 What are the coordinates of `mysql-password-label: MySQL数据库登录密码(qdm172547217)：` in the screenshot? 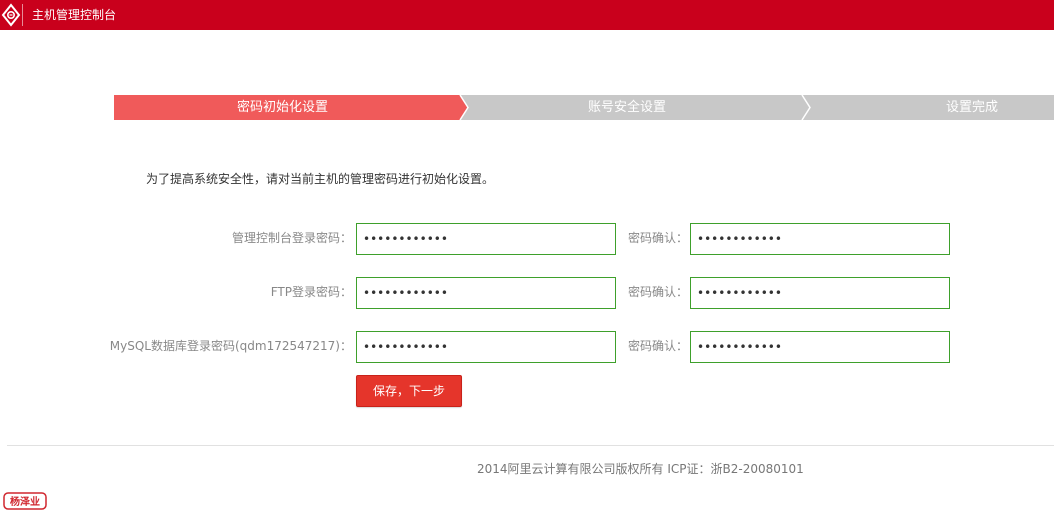 It's located at (230, 346).